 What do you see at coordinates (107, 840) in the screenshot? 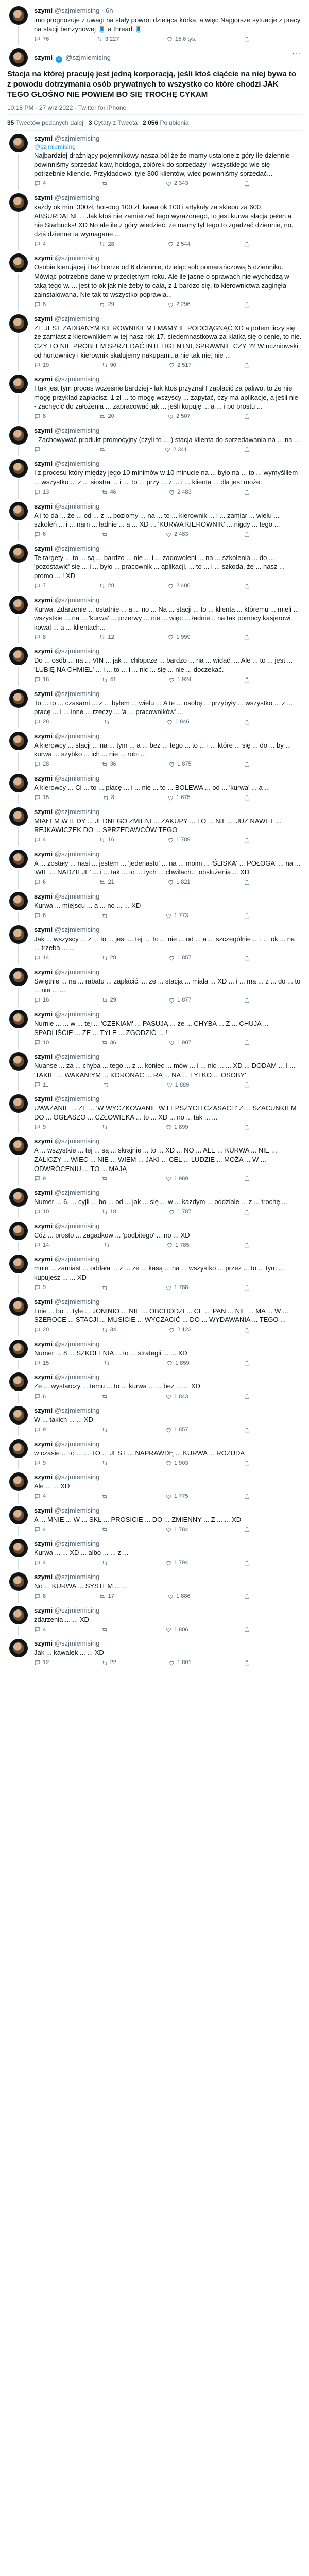
I see `retweet-button: 16` at bounding box center [107, 840].